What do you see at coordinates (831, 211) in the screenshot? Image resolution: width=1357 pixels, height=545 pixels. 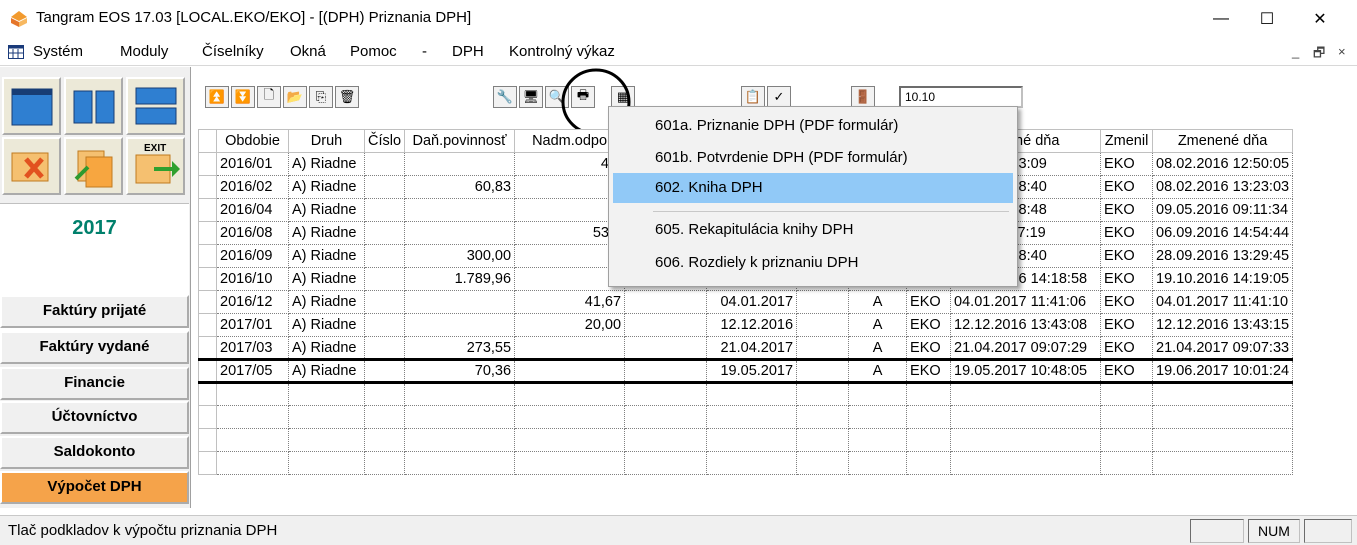 I see `popup-separator` at bounding box center [831, 211].